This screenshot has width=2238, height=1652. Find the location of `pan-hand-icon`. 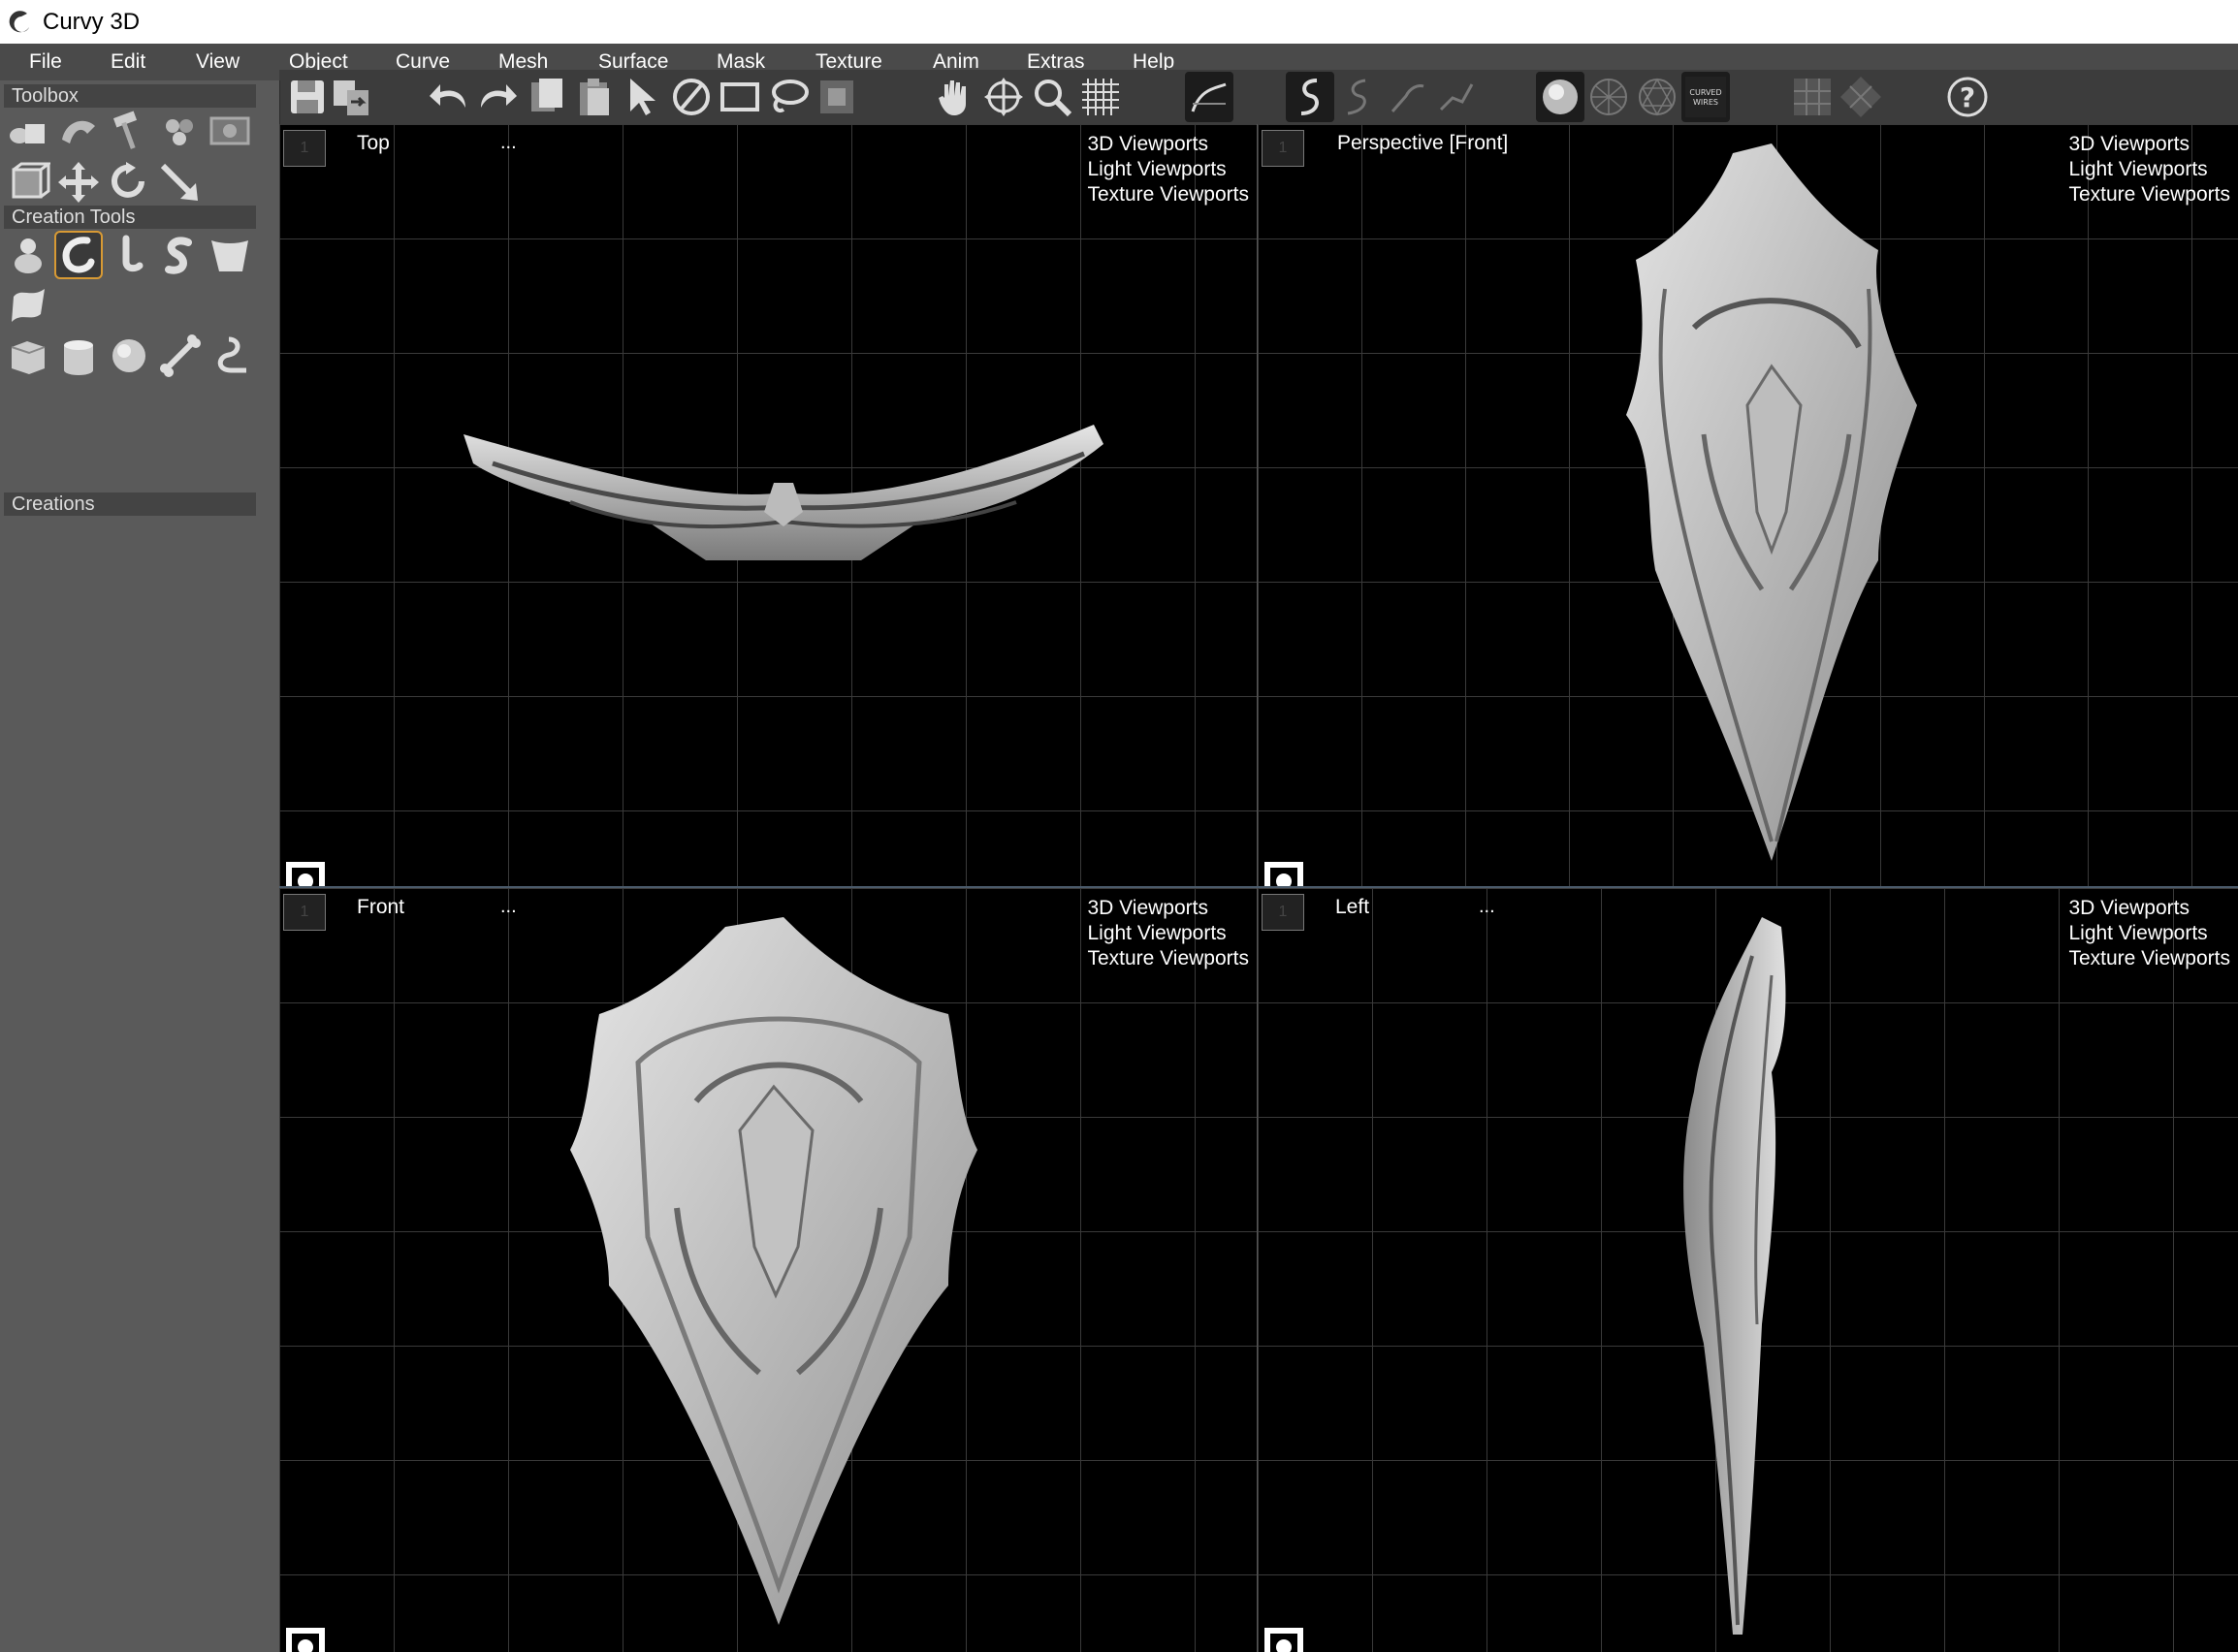

pan-hand-icon is located at coordinates (955, 97).